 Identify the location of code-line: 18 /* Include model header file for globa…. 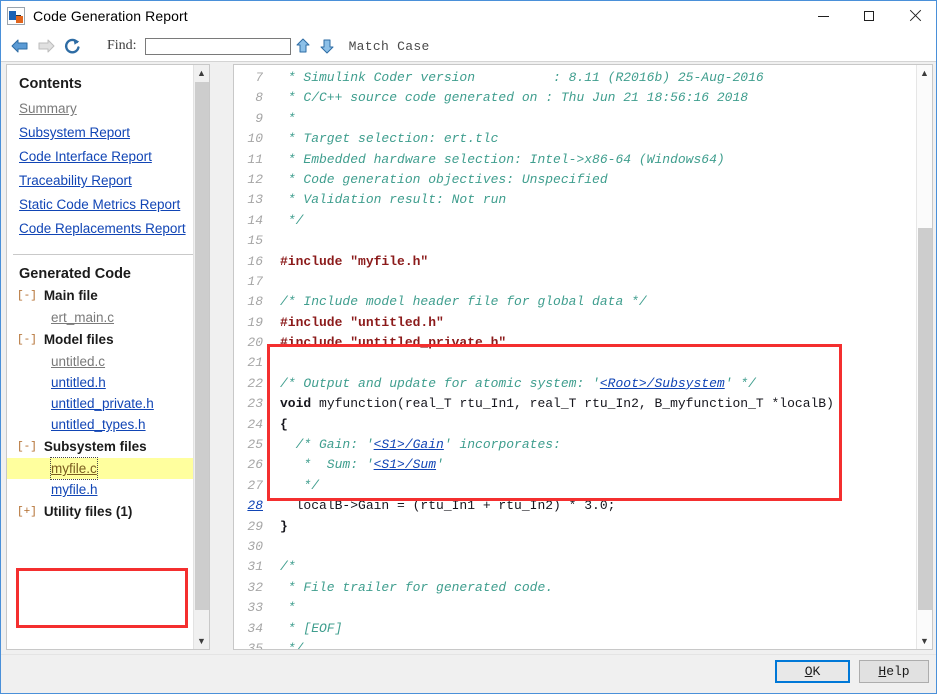
(575, 302).